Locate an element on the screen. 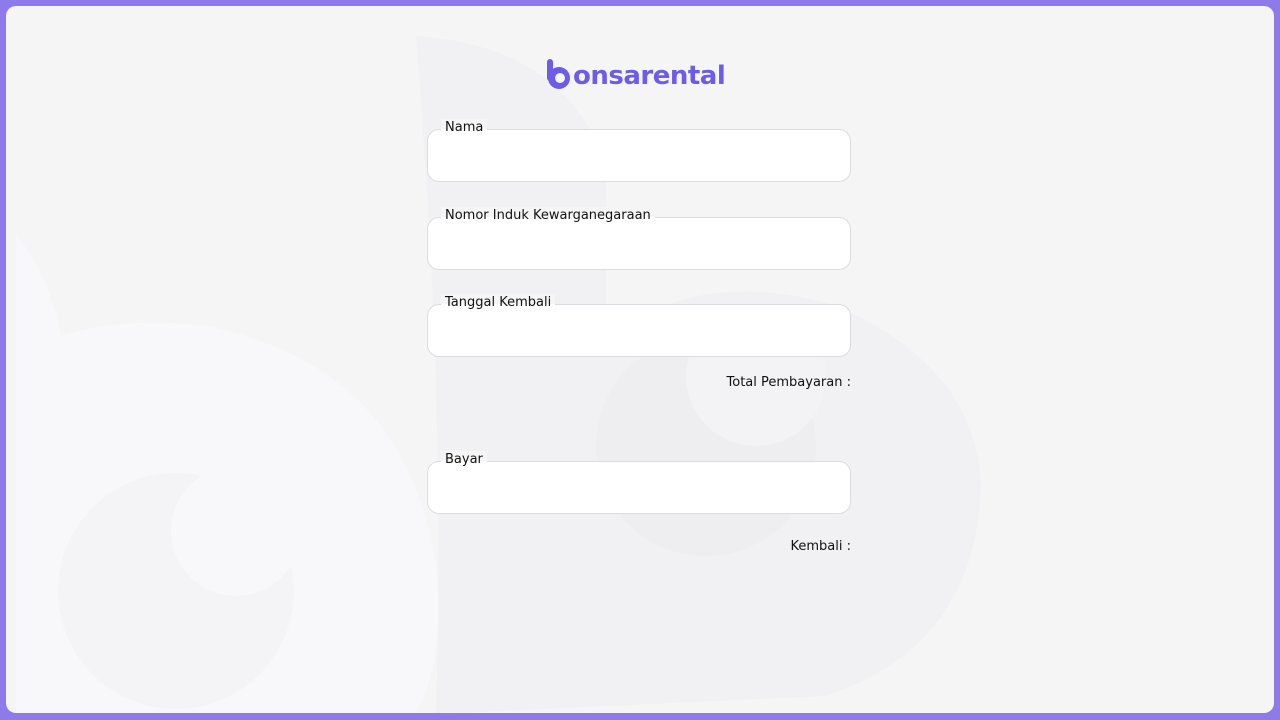 The image size is (1280, 720). nik-field: Nomor Induk Kewarganegaraan is located at coordinates (639, 238).